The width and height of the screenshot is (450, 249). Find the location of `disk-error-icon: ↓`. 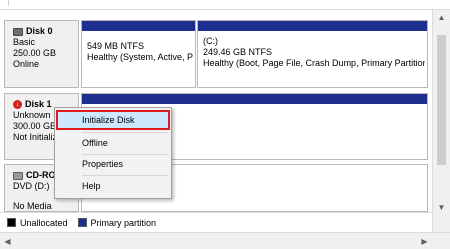

disk-error-icon: ↓ is located at coordinates (17, 104).